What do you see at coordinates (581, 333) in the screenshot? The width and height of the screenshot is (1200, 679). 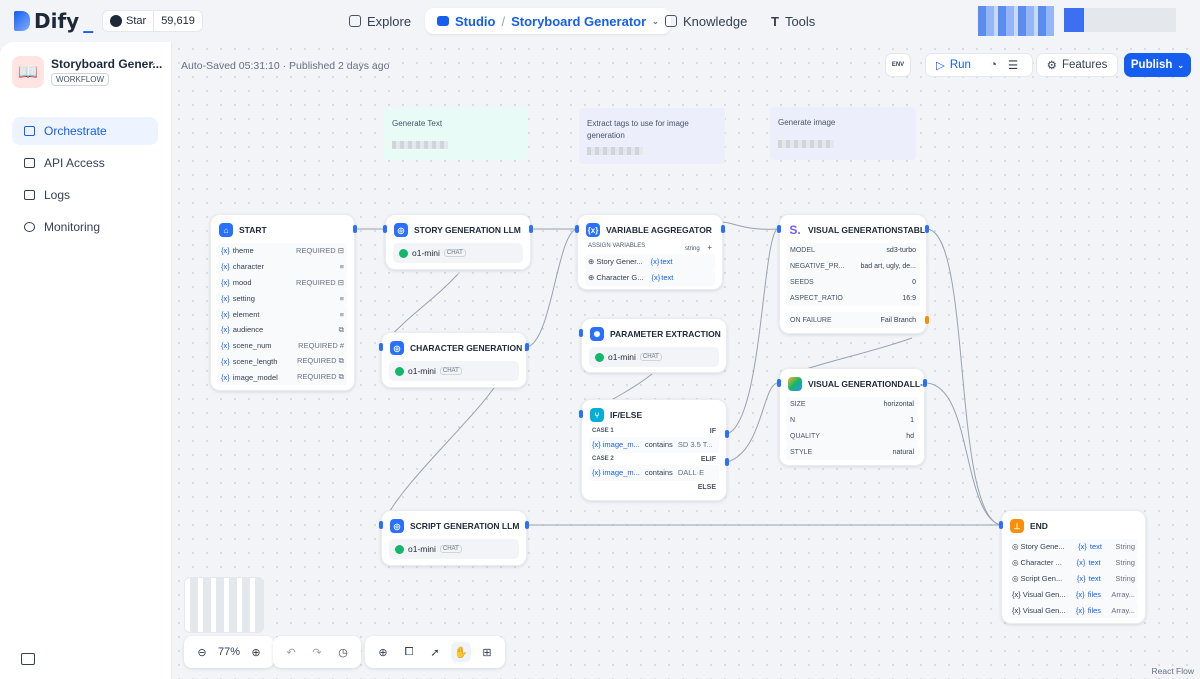 I see `param-input-handle` at bounding box center [581, 333].